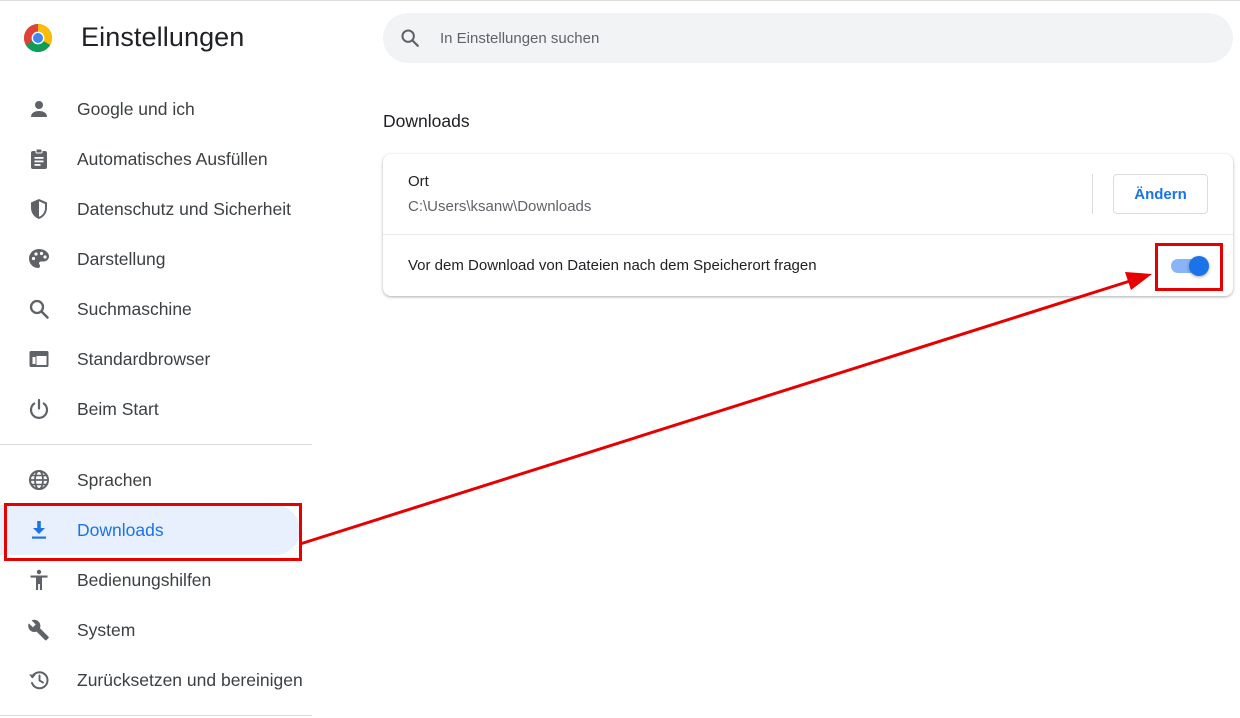 The image size is (1240, 718). Describe the element at coordinates (156, 480) in the screenshot. I see `sidebar-item-languages: Sprachen` at that location.